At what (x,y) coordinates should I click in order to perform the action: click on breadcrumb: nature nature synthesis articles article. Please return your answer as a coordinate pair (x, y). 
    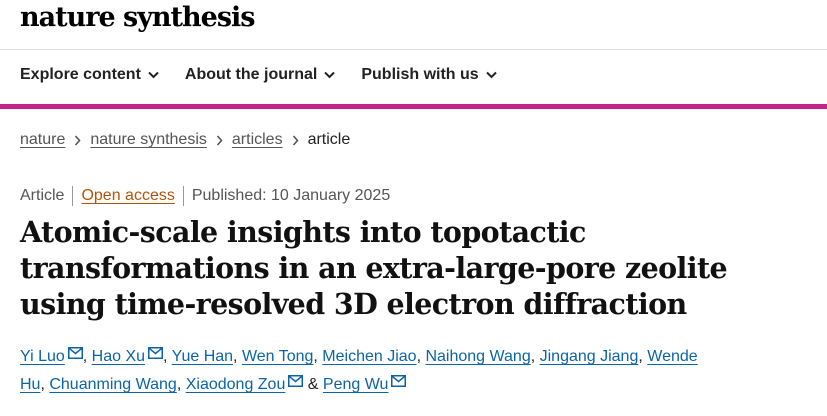
    Looking at the image, I should click on (185, 140).